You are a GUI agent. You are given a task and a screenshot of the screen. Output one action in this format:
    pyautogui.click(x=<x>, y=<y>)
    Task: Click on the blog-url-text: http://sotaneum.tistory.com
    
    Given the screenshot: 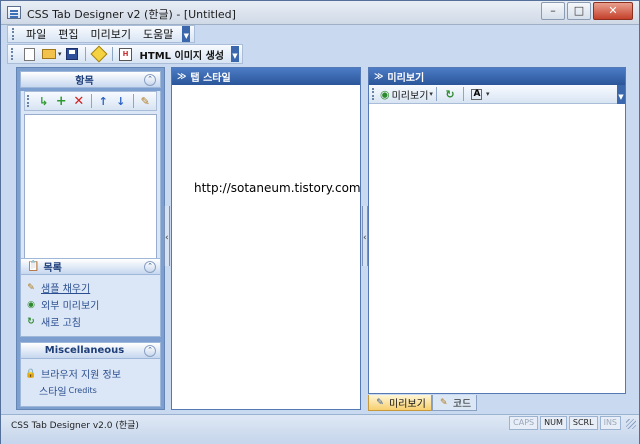 What is the action you would take?
    pyautogui.click(x=277, y=188)
    